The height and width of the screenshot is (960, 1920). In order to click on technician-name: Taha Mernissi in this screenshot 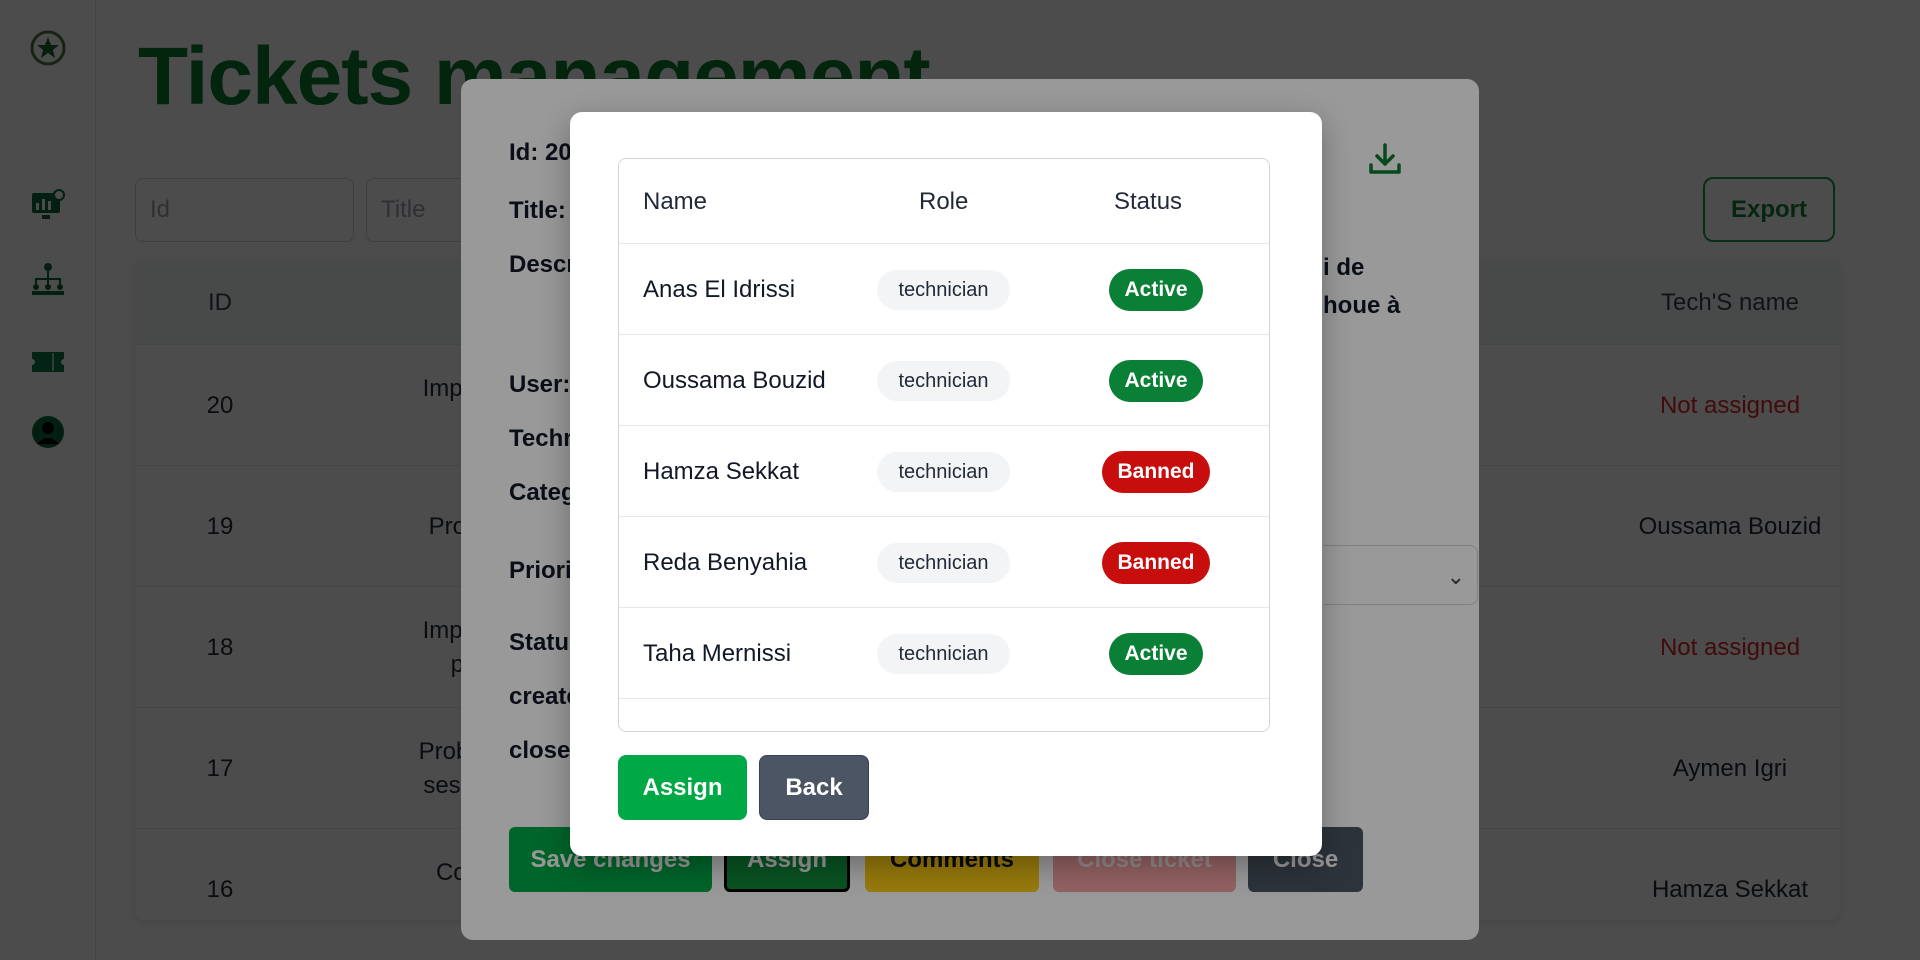, I will do `click(717, 653)`.